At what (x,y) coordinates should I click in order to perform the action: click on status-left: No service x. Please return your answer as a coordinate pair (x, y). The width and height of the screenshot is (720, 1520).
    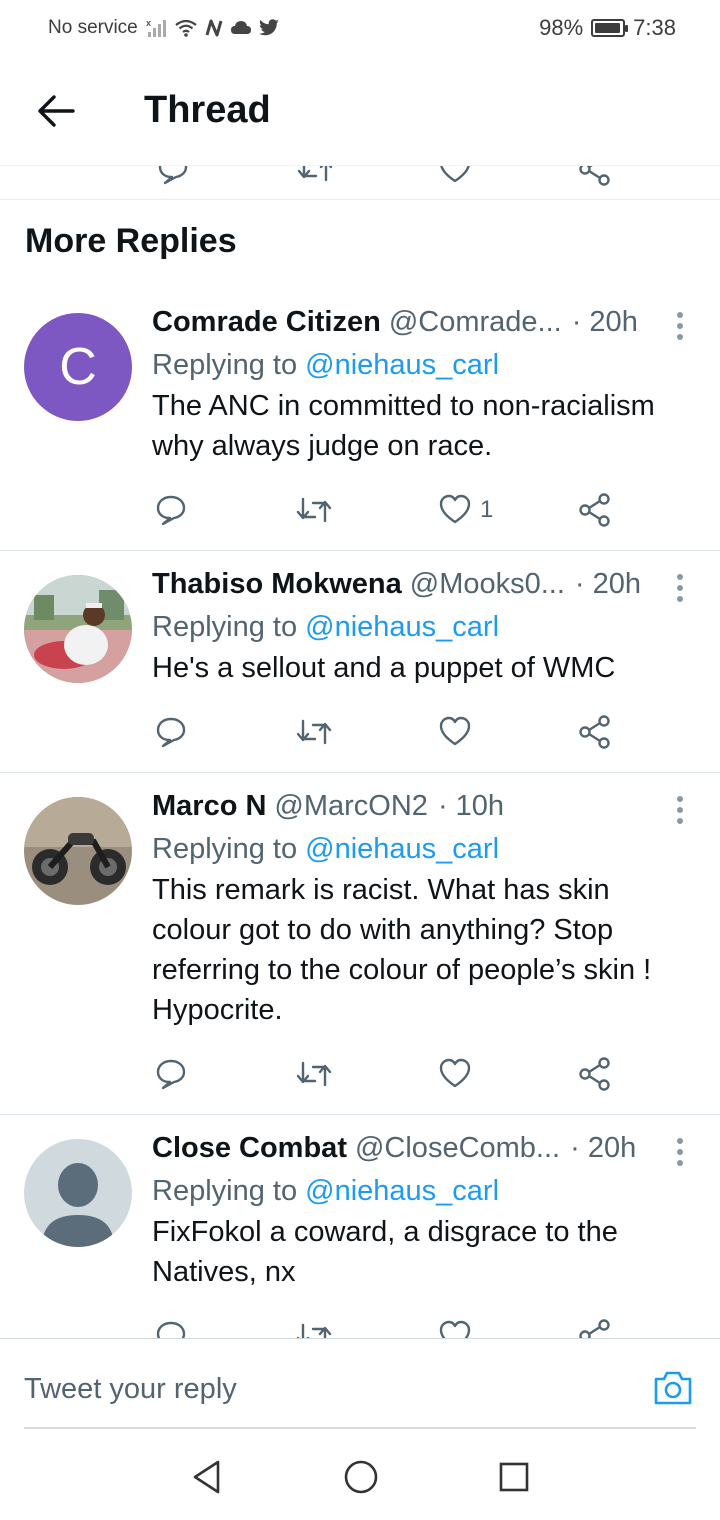
    Looking at the image, I should click on (164, 28).